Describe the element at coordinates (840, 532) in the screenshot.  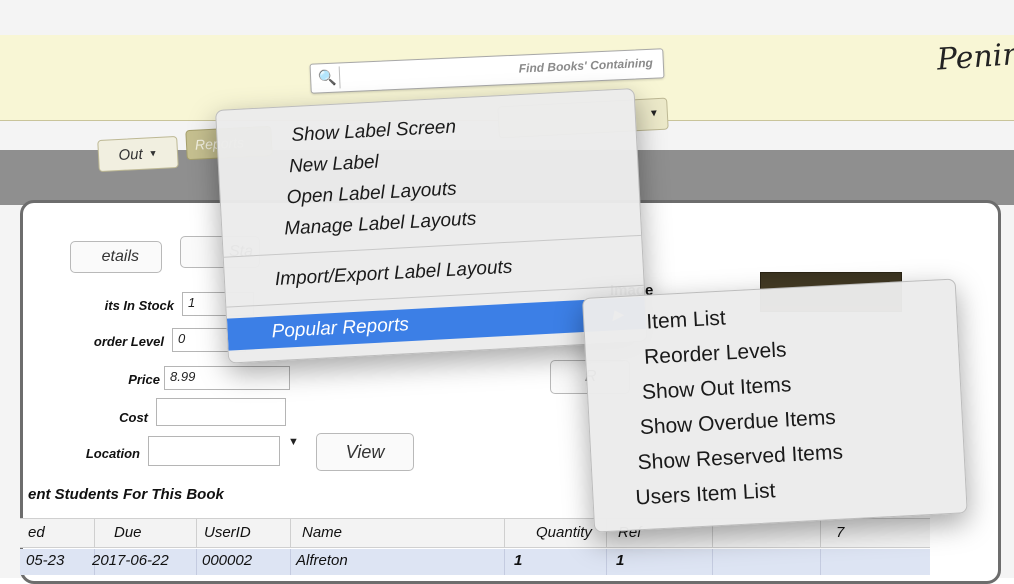
I see `column-header: 7` at that location.